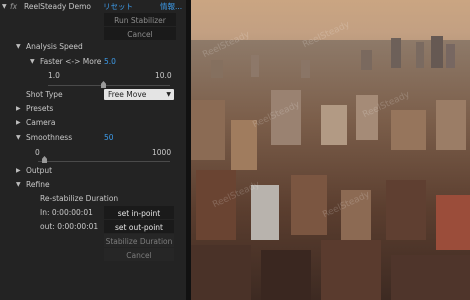  Describe the element at coordinates (93, 184) in the screenshot. I see `refine-group: ▼ Refine` at that location.